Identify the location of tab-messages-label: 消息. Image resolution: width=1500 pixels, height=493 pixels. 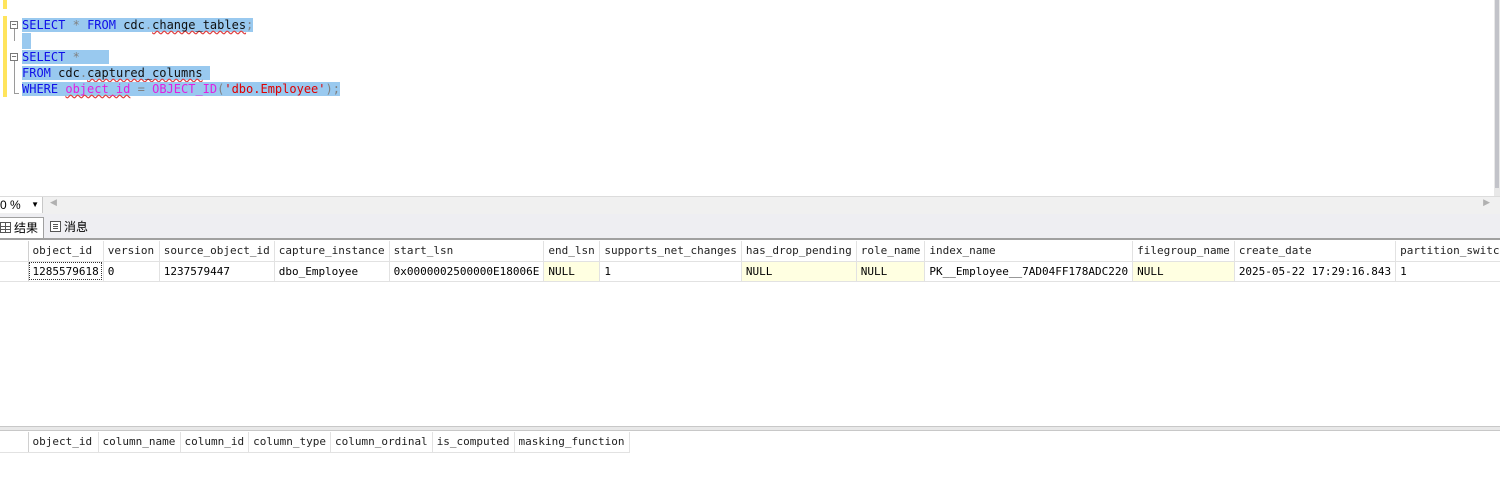
(76, 227).